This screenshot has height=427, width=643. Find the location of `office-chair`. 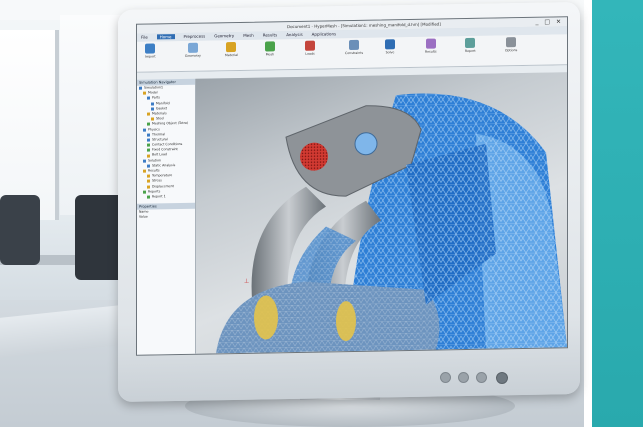

office-chair is located at coordinates (20, 230).